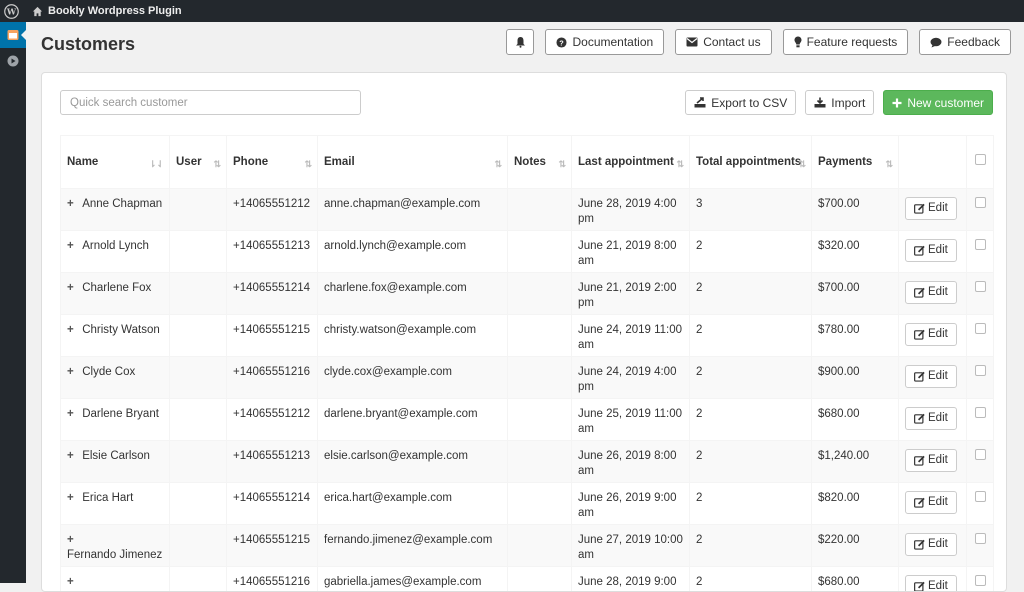 This screenshot has width=1024, height=592. What do you see at coordinates (855, 210) in the screenshot?
I see `cell-payments: $700.00` at bounding box center [855, 210].